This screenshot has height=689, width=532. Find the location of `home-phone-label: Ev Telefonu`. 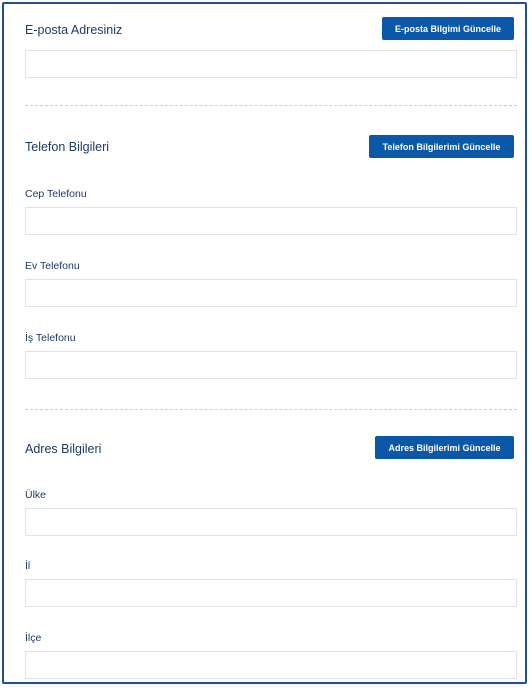

home-phone-label: Ev Telefonu is located at coordinates (52, 266).